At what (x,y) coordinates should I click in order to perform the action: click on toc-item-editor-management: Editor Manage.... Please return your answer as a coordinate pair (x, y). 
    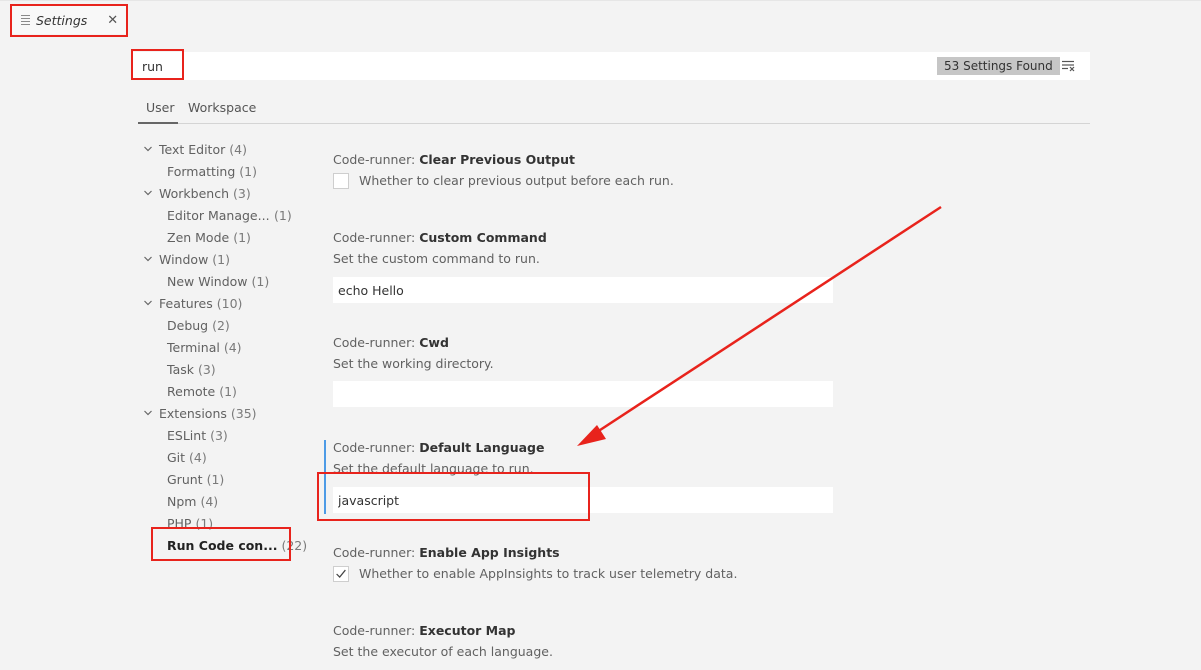
    Looking at the image, I should click on (218, 215).